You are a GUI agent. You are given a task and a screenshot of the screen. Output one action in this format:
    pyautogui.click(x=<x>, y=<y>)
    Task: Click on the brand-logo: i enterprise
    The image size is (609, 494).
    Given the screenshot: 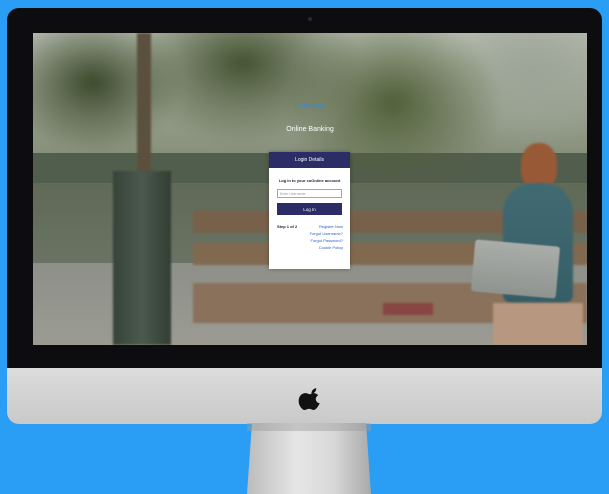 What is the action you would take?
    pyautogui.click(x=310, y=105)
    